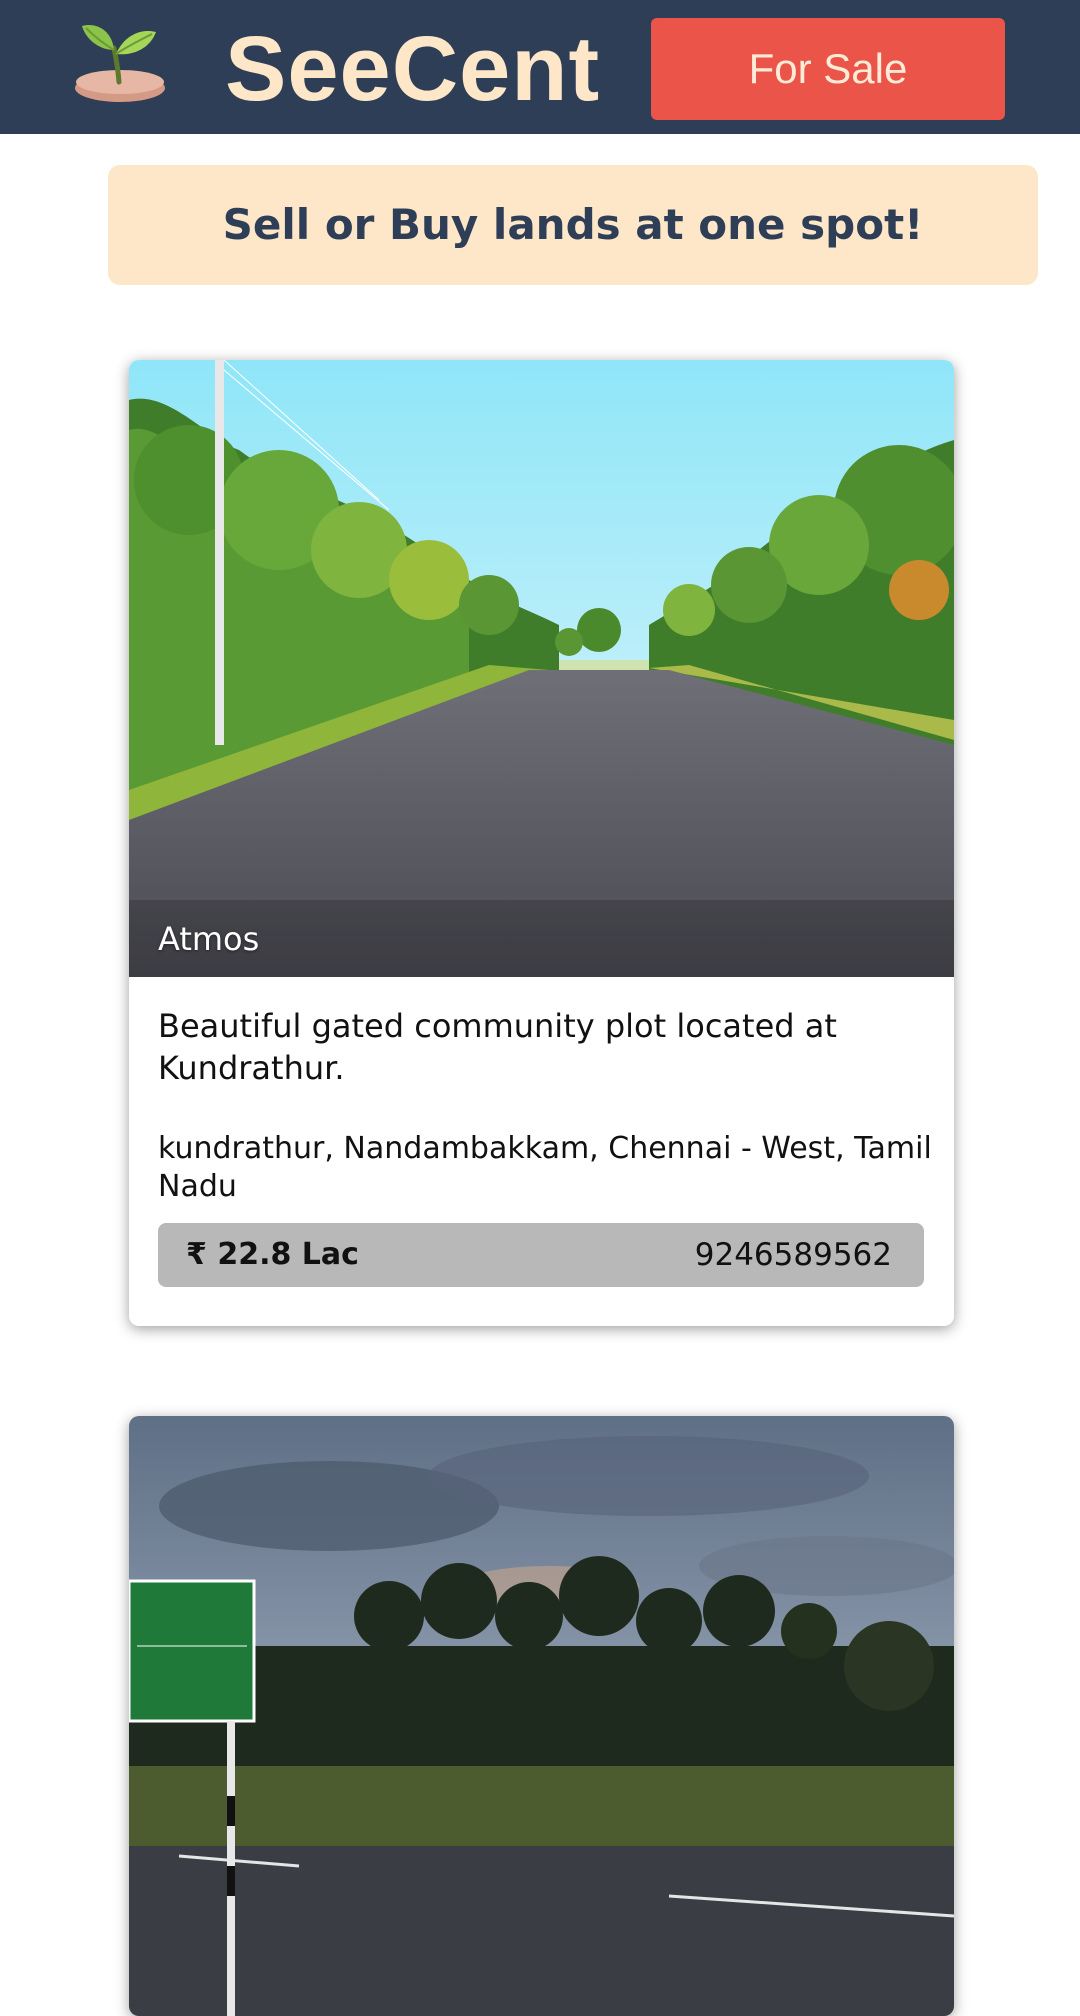 This screenshot has height=2016, width=1080. I want to click on price-bar: ₹ 22.8 Lac 9246589562, so click(541, 1255).